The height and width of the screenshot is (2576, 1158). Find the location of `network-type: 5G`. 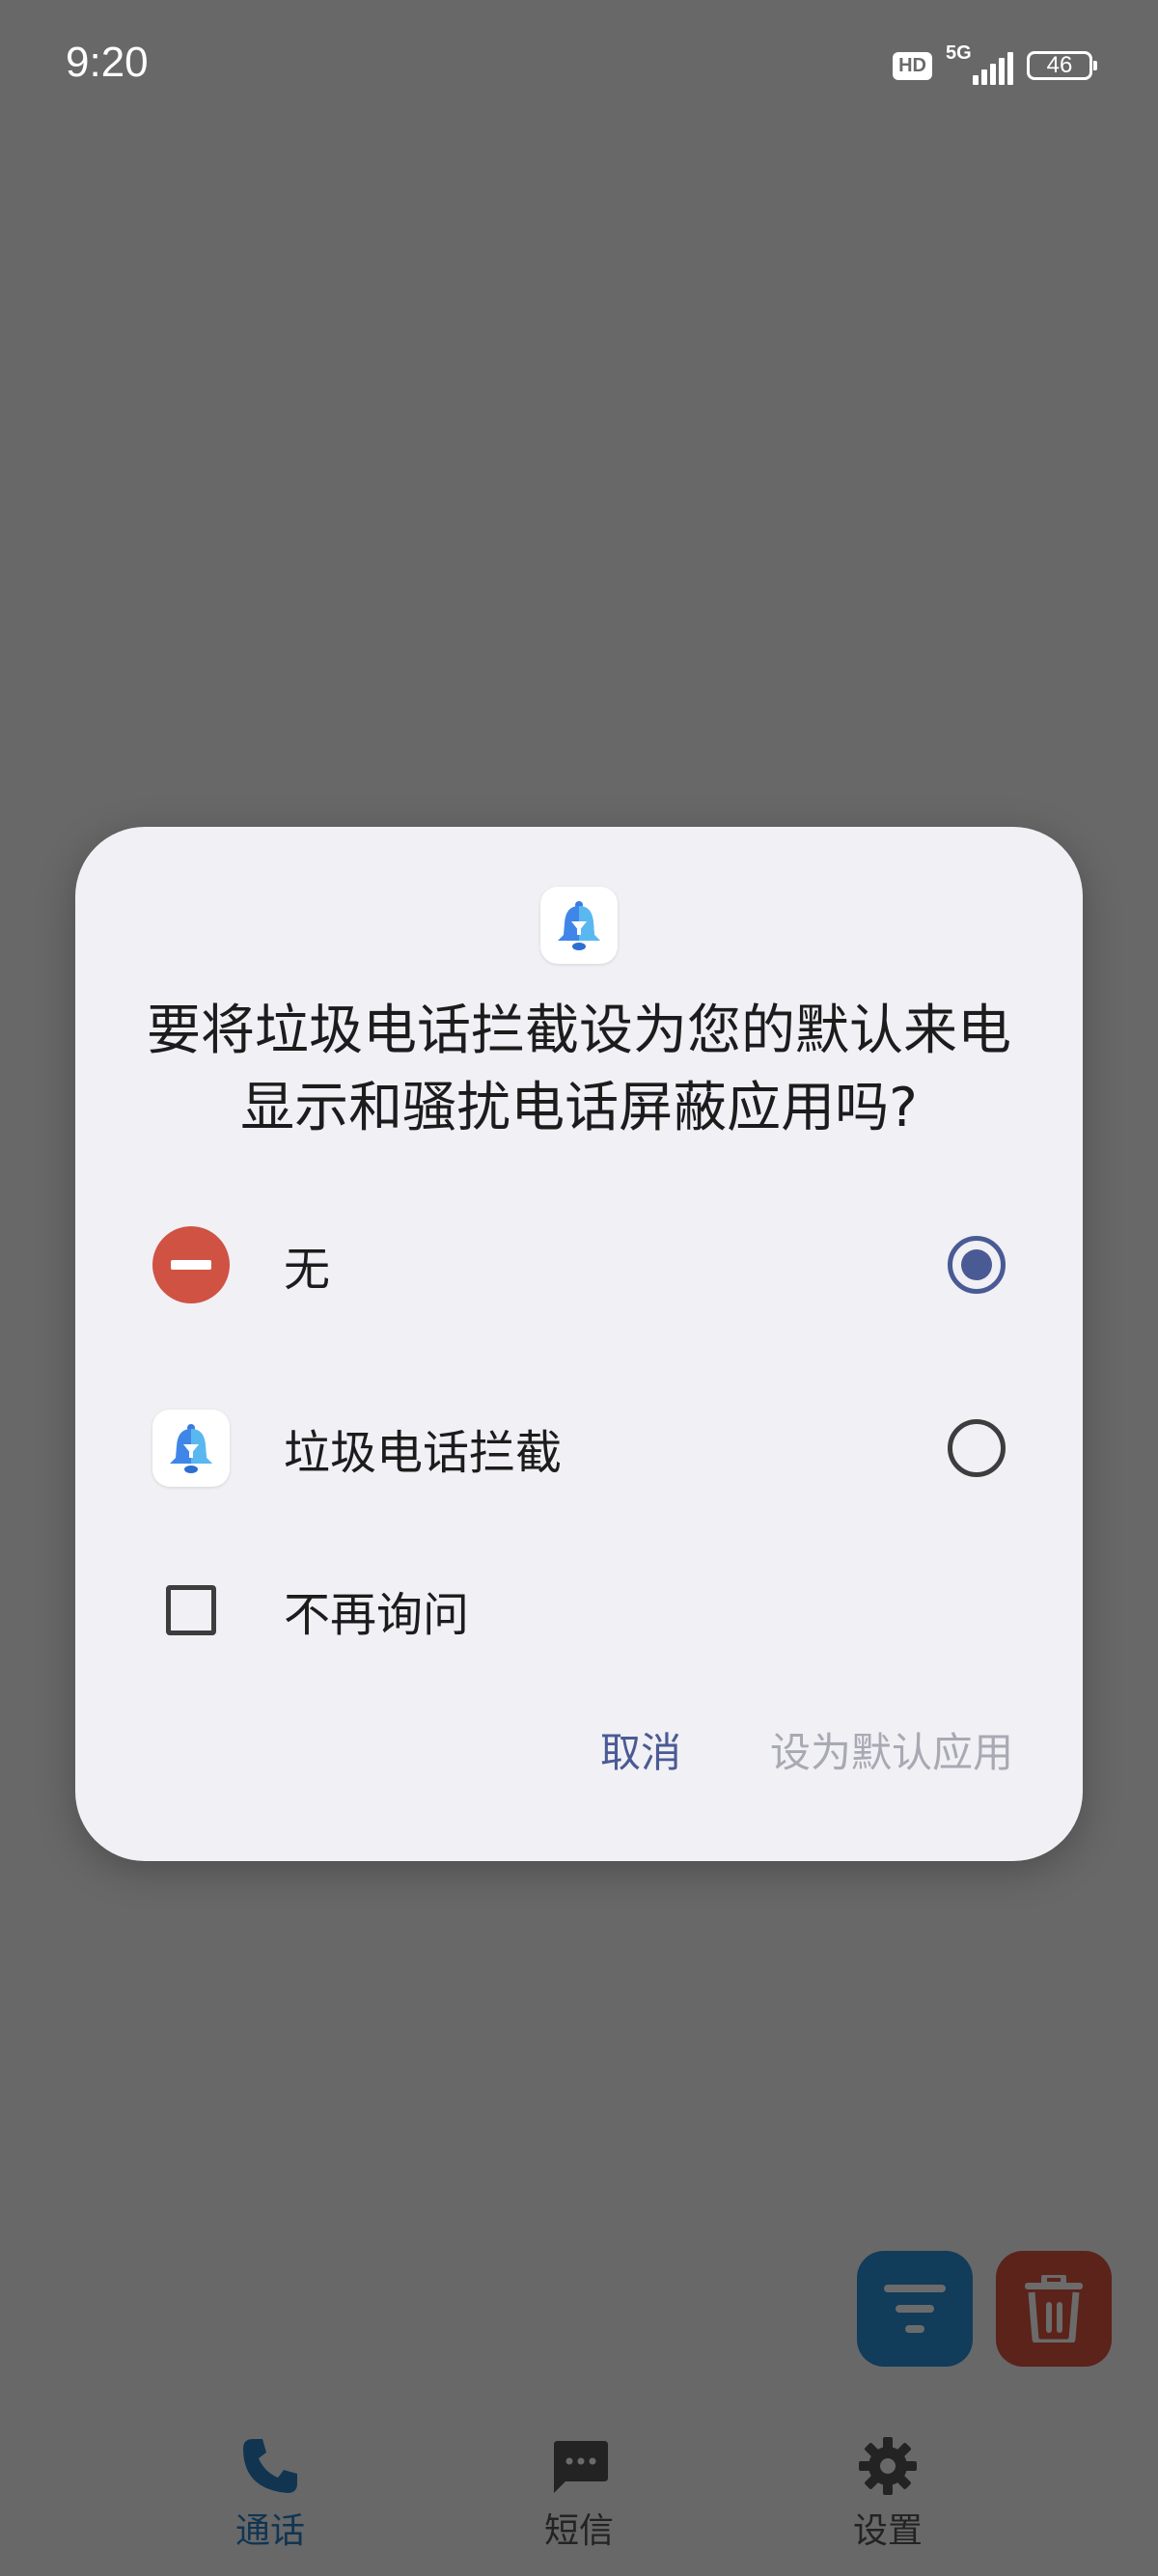

network-type: 5G is located at coordinates (959, 53).